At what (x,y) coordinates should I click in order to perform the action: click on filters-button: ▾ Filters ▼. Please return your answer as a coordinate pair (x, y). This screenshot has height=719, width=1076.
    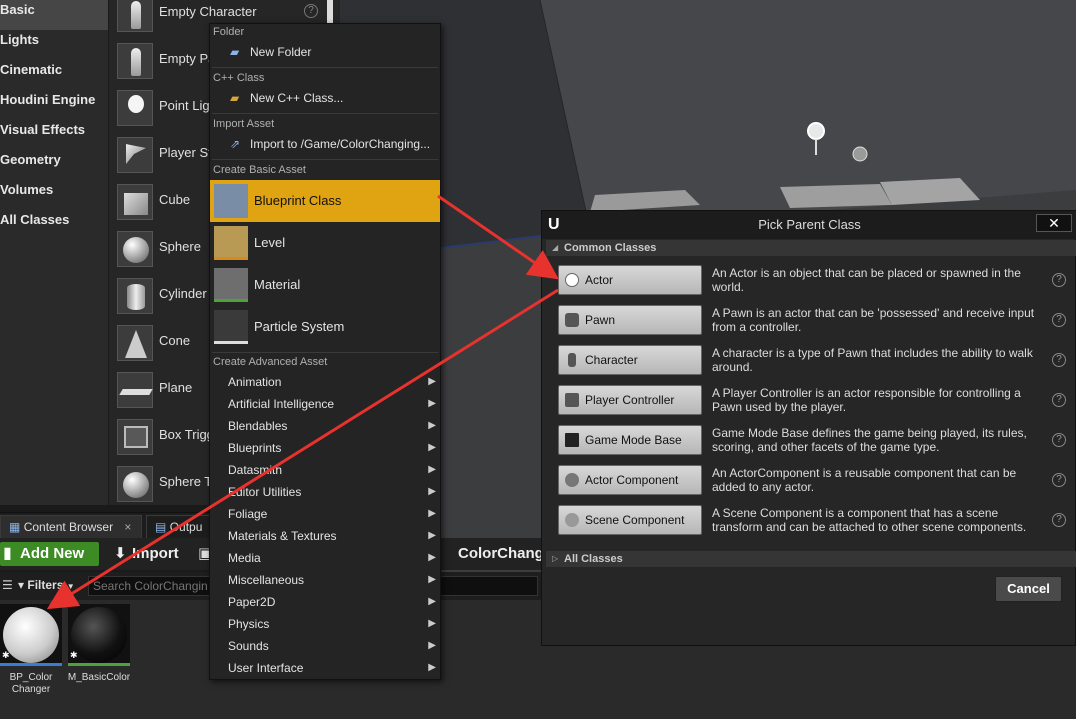
    Looking at the image, I should click on (46, 585).